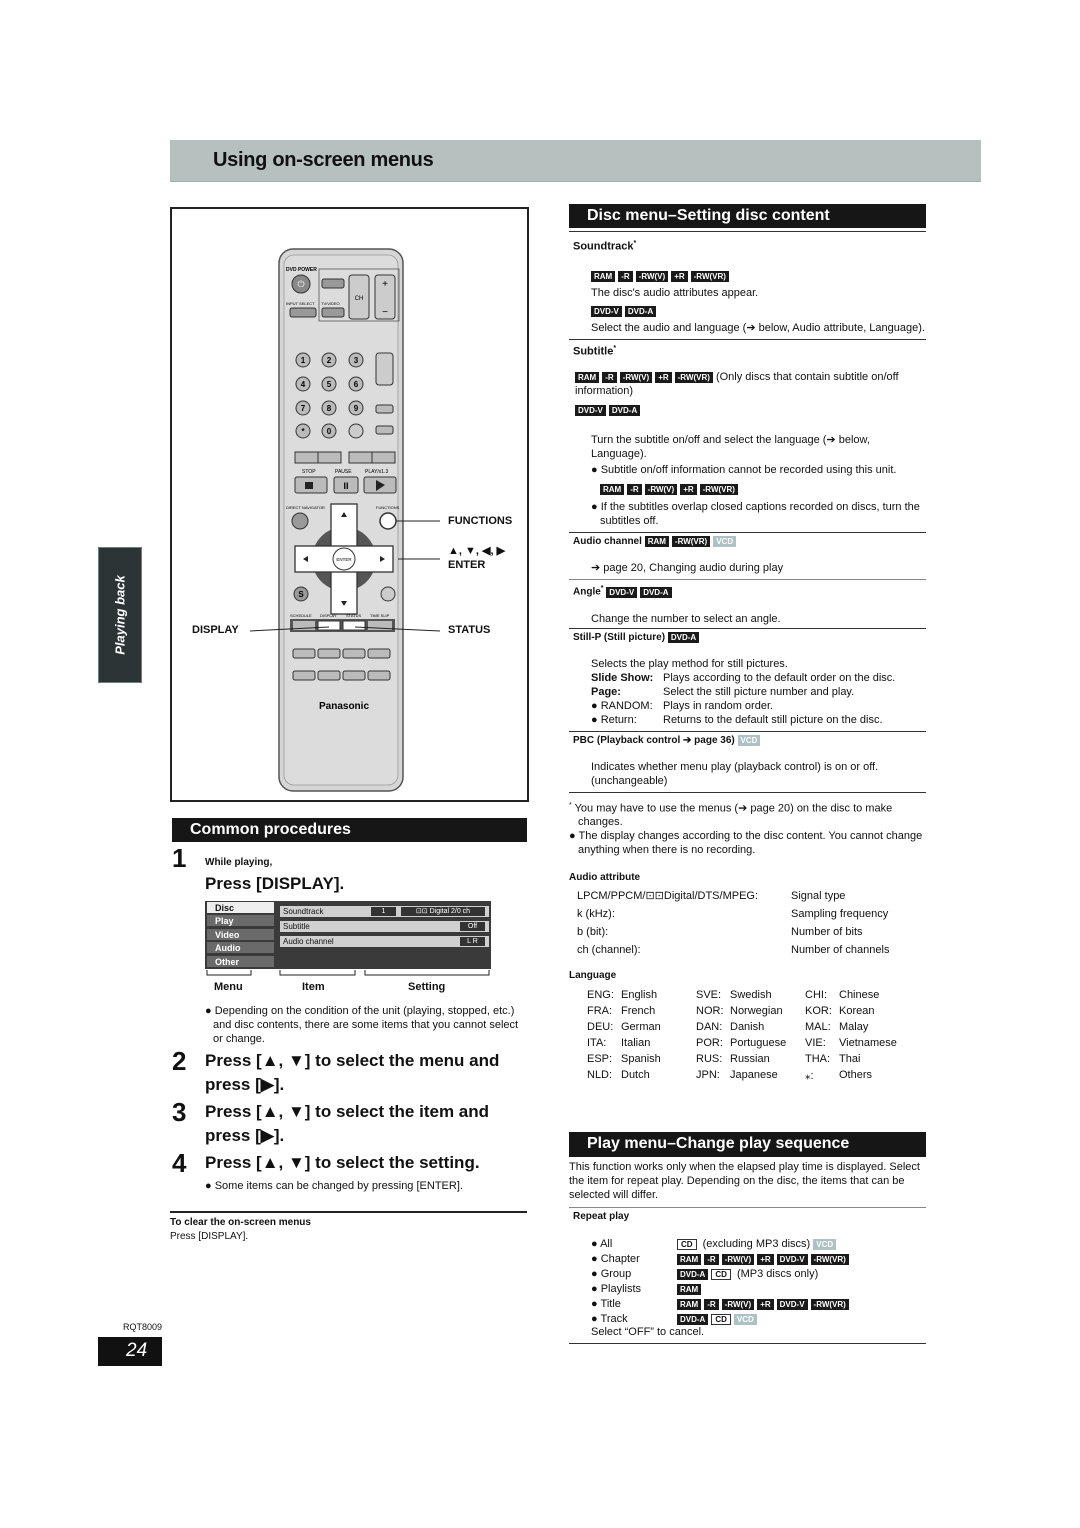 Image resolution: width=1080 pixels, height=1528 pixels. I want to click on language-cell: Chinese, so click(859, 995).